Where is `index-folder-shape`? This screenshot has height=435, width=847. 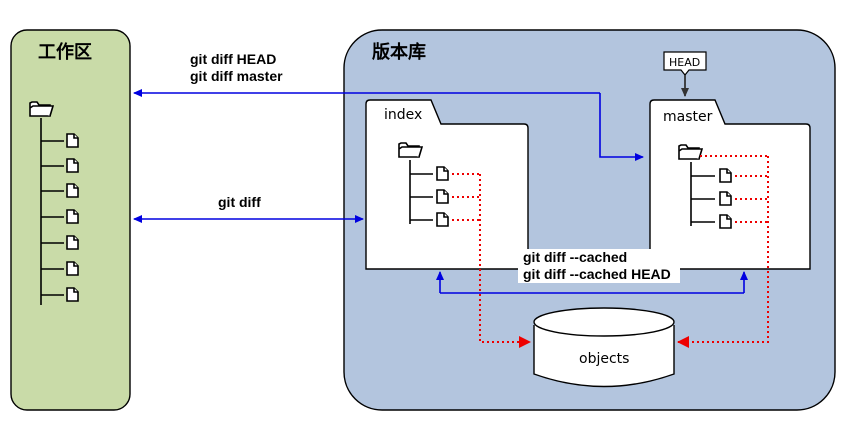
index-folder-shape is located at coordinates (447, 184).